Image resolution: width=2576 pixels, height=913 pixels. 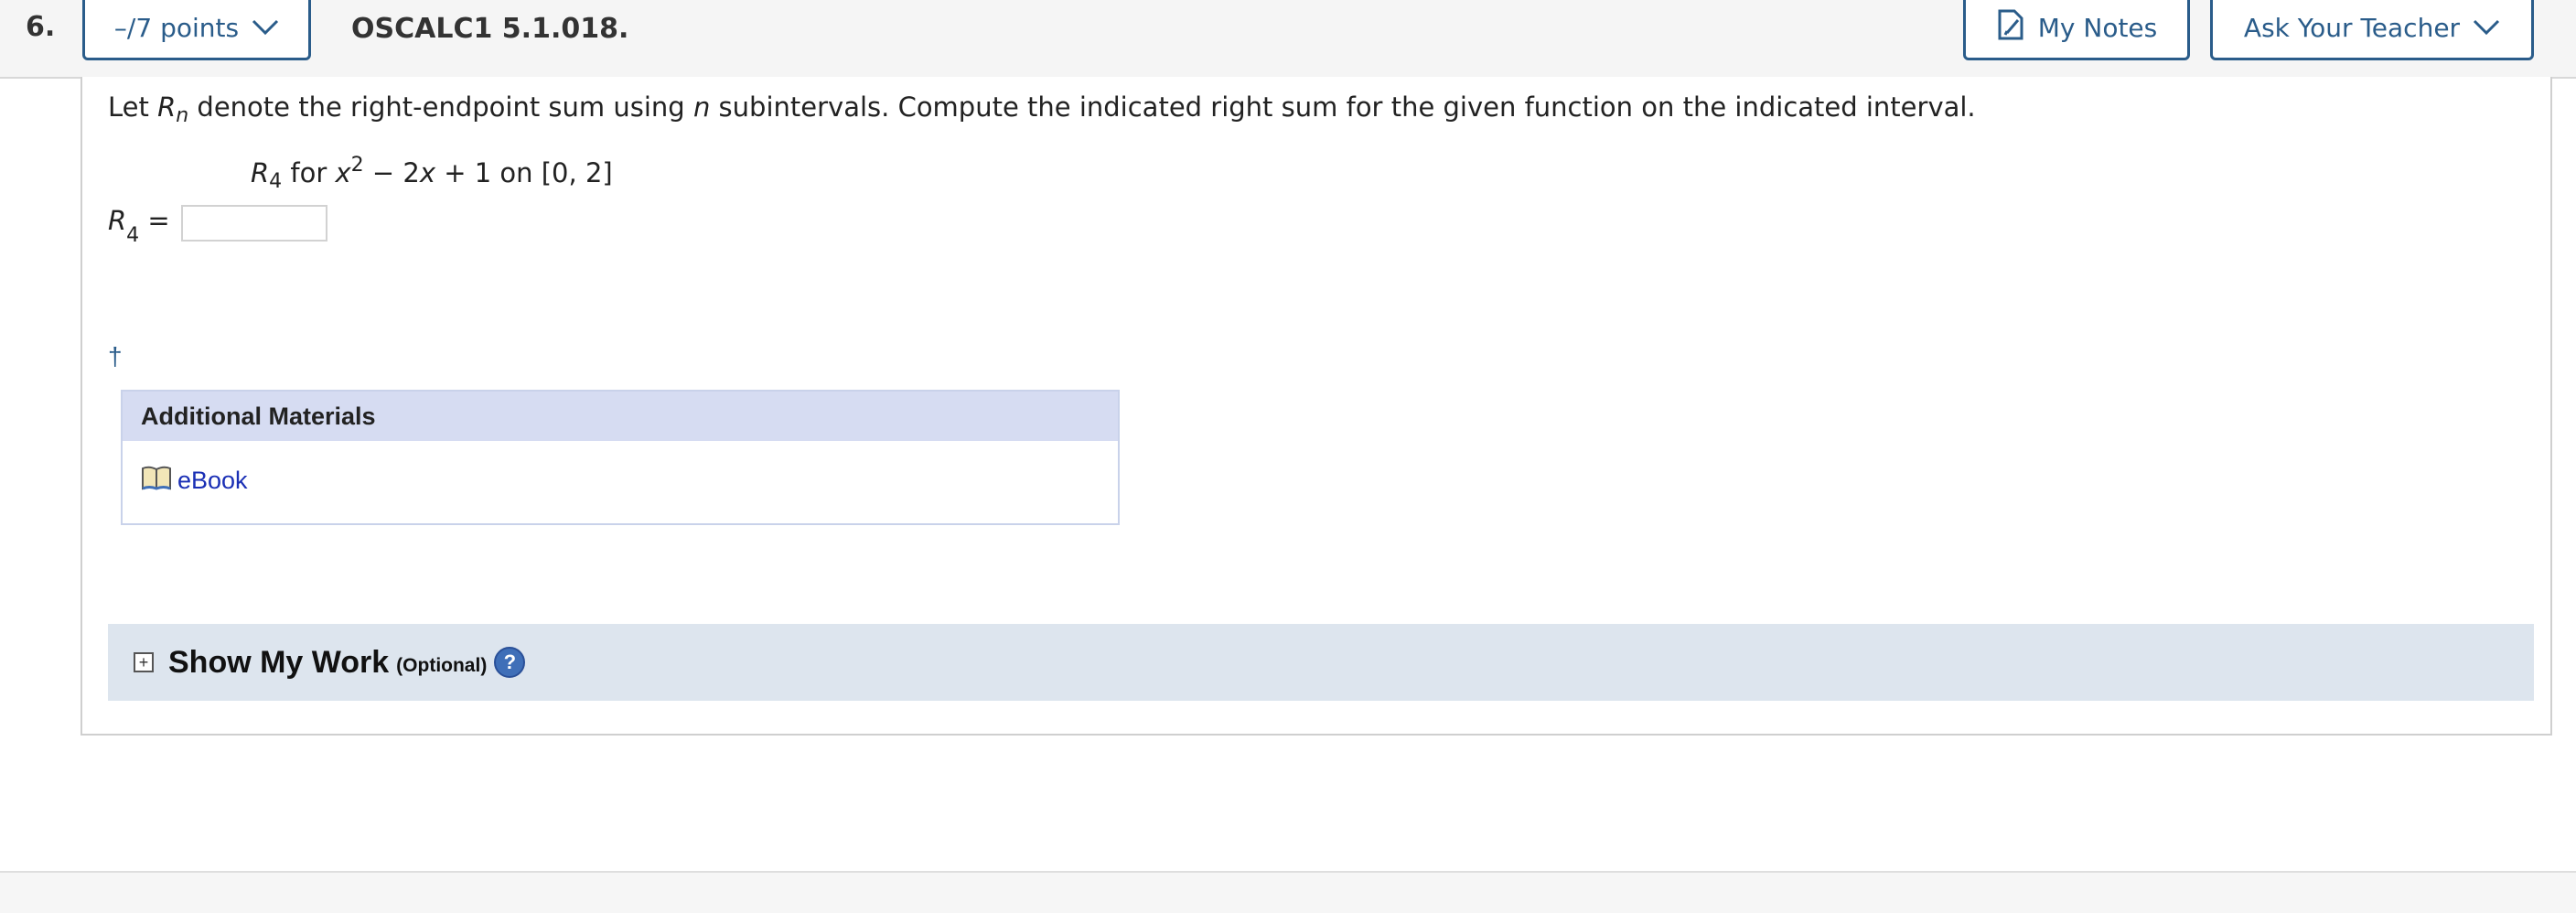 What do you see at coordinates (1288, 892) in the screenshot?
I see `next-question-bar` at bounding box center [1288, 892].